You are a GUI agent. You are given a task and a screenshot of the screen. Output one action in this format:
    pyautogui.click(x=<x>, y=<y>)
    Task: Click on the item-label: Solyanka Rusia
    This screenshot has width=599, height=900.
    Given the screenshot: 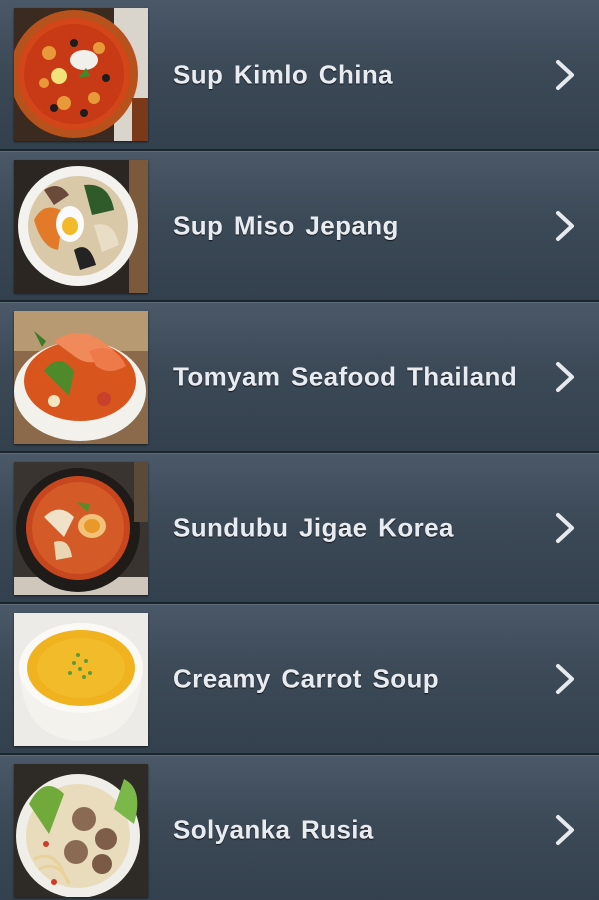 What is the action you would take?
    pyautogui.click(x=273, y=829)
    